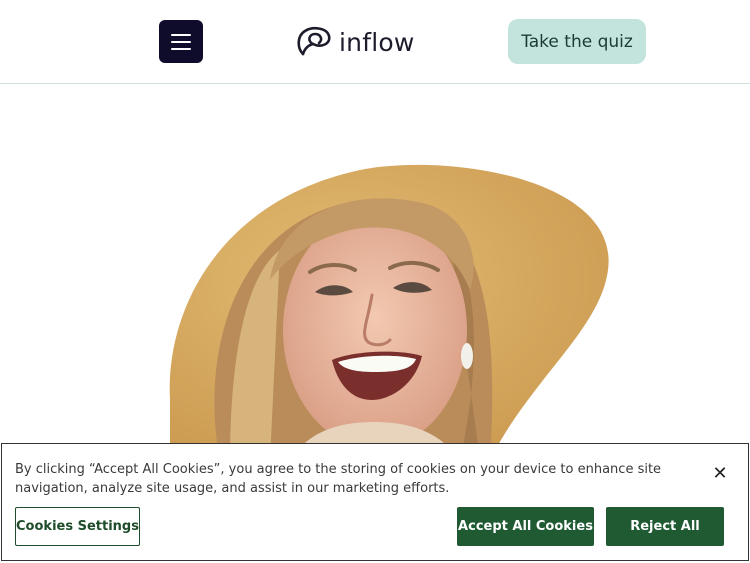  I want to click on close-icon: ✕, so click(720, 473).